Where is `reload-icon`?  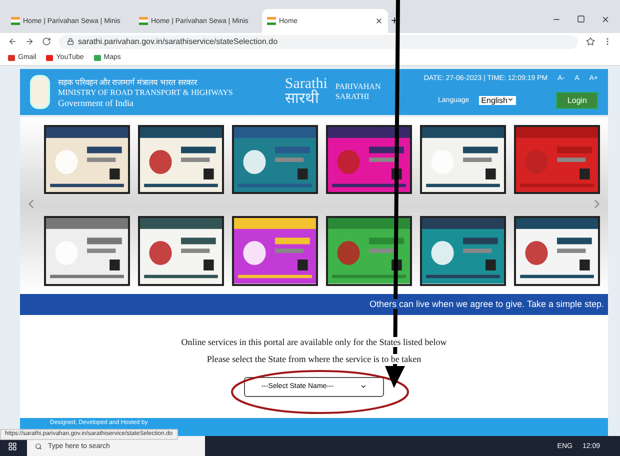
reload-icon is located at coordinates (46, 41).